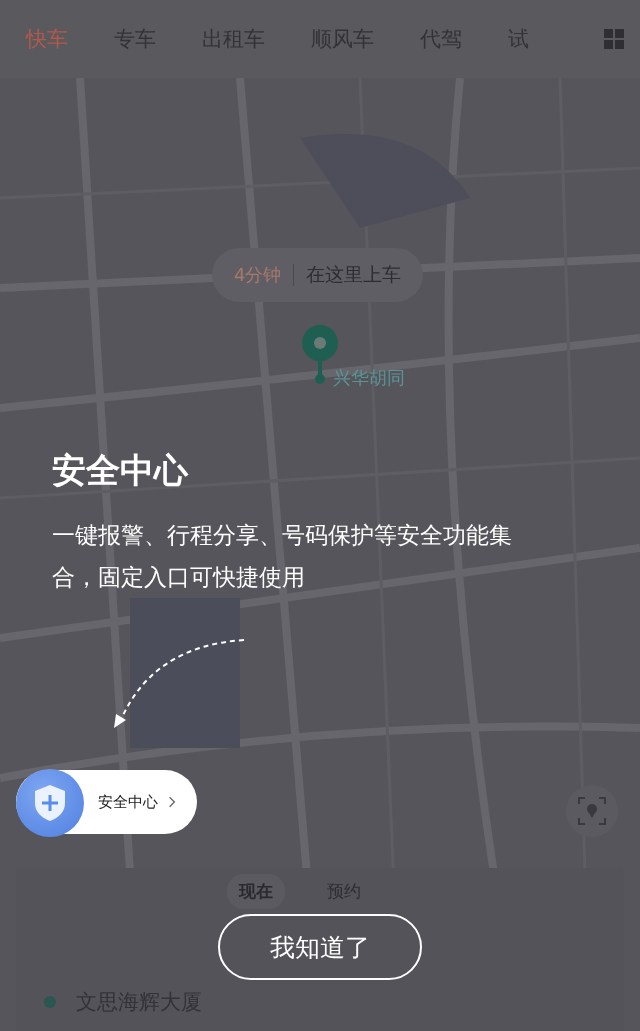 This screenshot has height=1031, width=640. What do you see at coordinates (106, 802) in the screenshot?
I see `safety-center-button: 安全中心` at bounding box center [106, 802].